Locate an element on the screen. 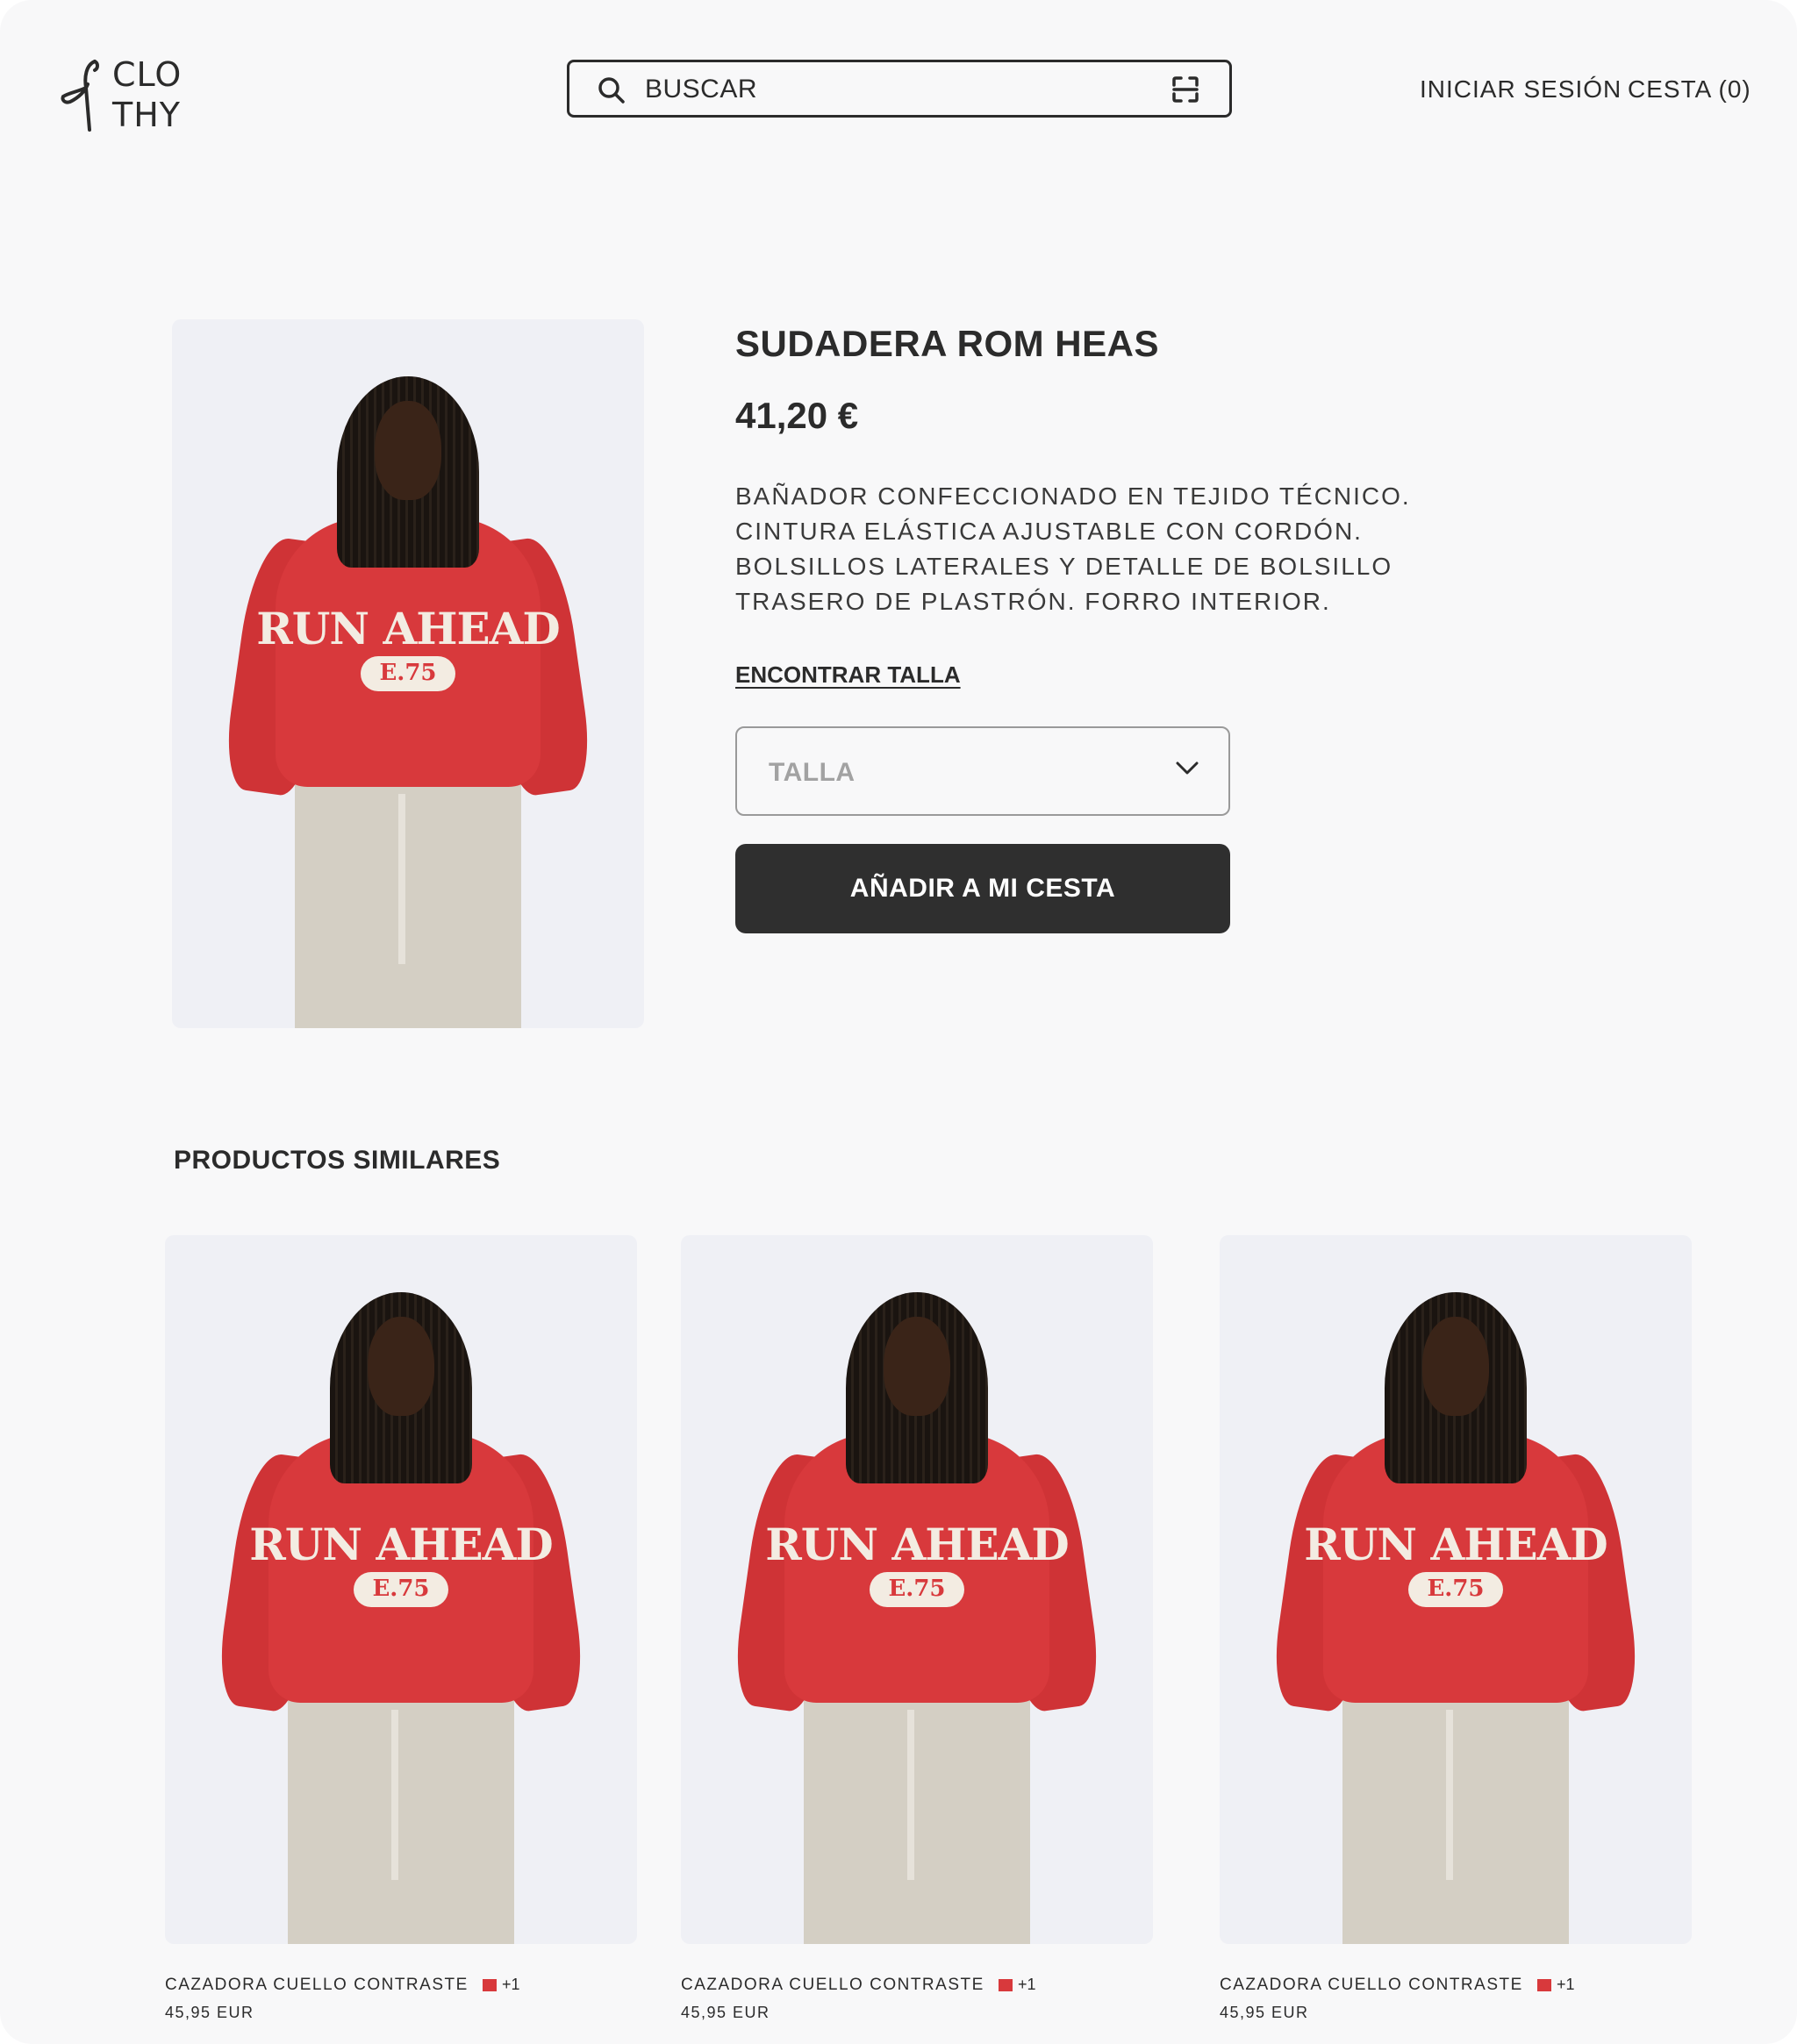 Image resolution: width=1797 pixels, height=2044 pixels. hanger-logo-icon is located at coordinates (80, 96).